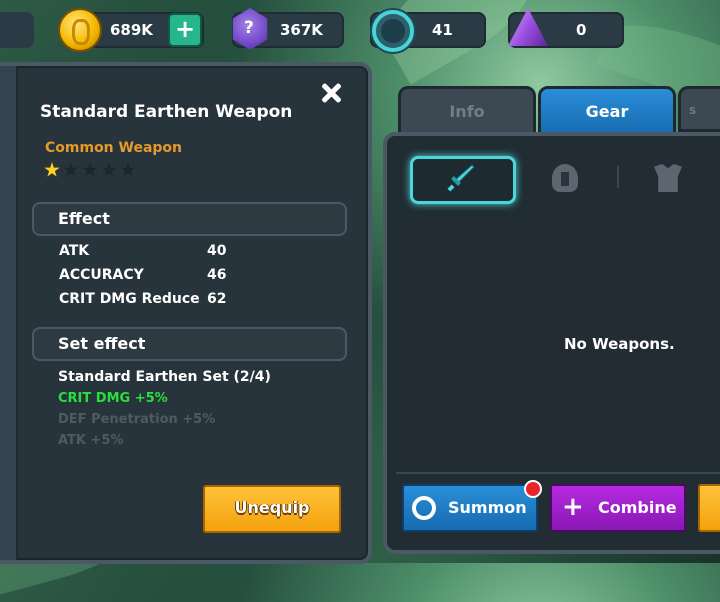 Image resolution: width=720 pixels, height=602 pixels. I want to click on summon-label: Summon, so click(487, 507).